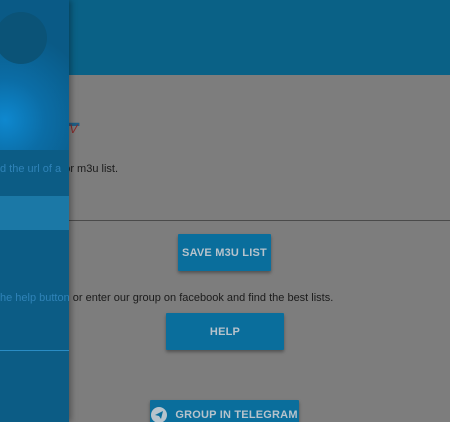 This screenshot has height=422, width=450. Describe the element at coordinates (34, 75) in the screenshot. I see `drawer-header` at that location.